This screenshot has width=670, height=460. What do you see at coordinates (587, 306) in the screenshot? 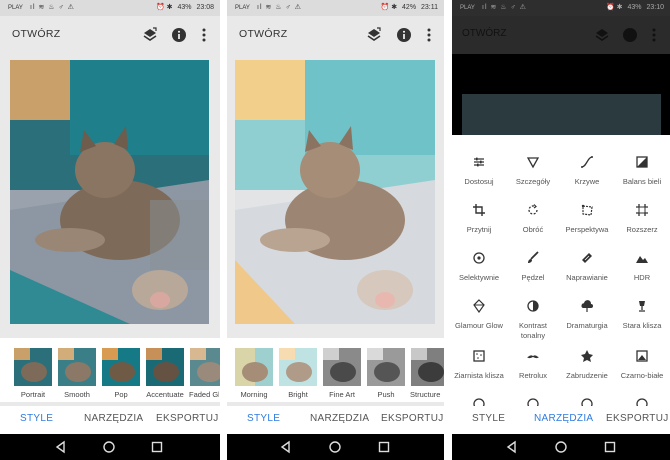
I see `drama-cloud-icon` at bounding box center [587, 306].